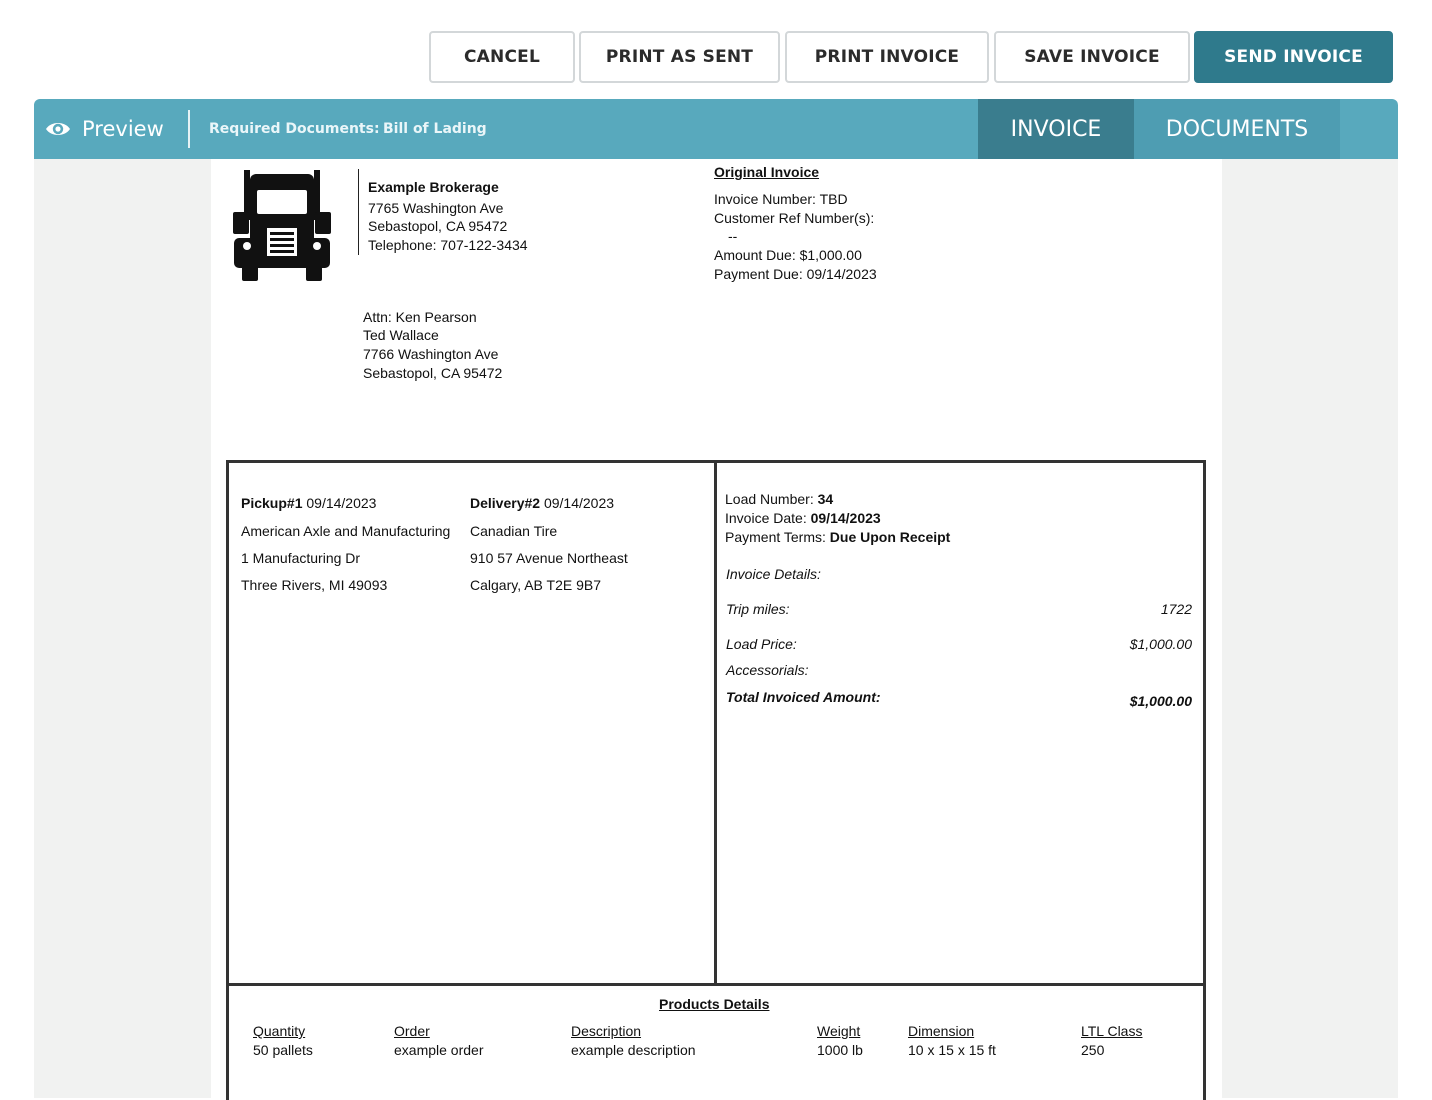 This screenshot has width=1432, height=1100. Describe the element at coordinates (1176, 609) in the screenshot. I see `trip-miles-value: 1722` at that location.